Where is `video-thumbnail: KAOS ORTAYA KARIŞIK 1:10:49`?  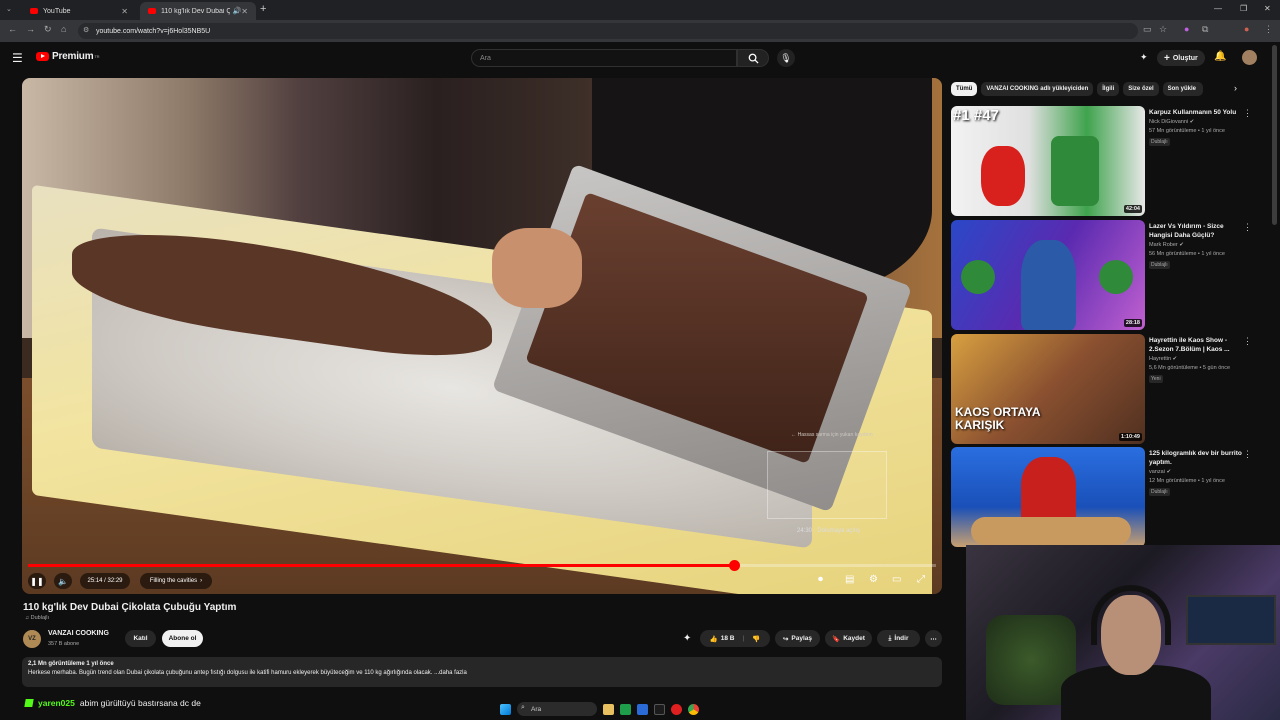 video-thumbnail: KAOS ORTAYA KARIŞIK 1:10:49 is located at coordinates (1048, 389).